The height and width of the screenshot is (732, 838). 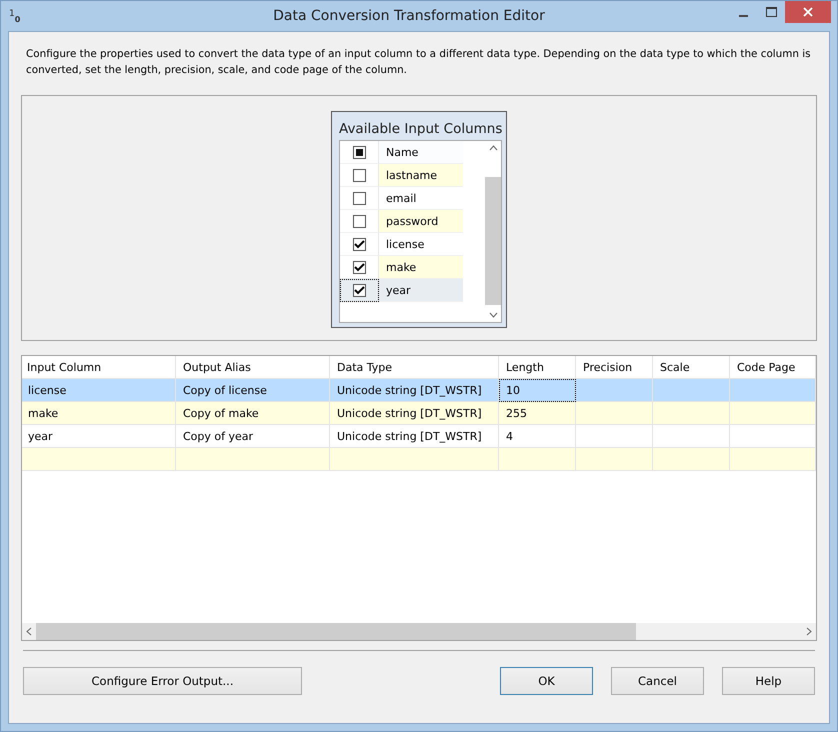 I want to click on dialog-button: Cancel, so click(x=657, y=681).